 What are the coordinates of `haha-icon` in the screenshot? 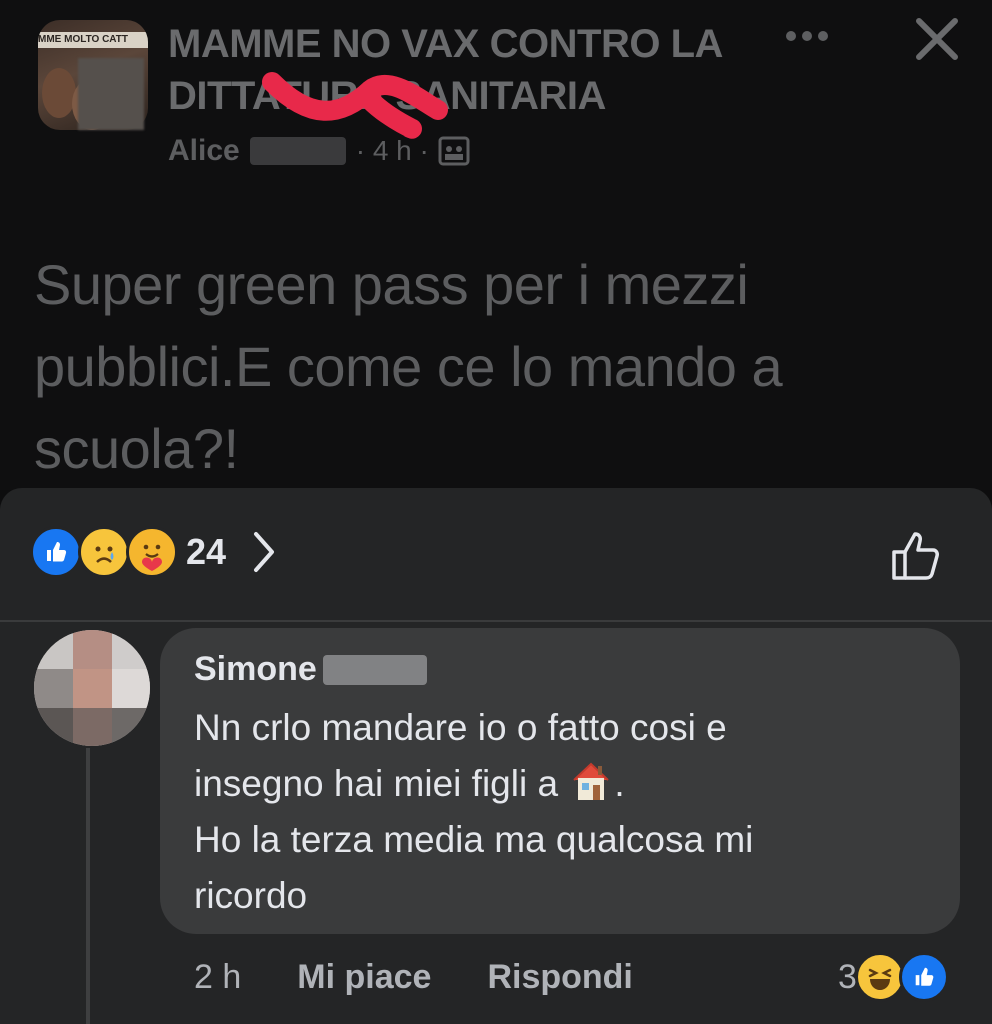 It's located at (879, 977).